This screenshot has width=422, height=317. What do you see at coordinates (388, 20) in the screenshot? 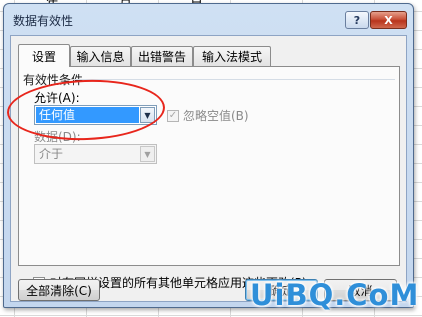
I see `close-button: X` at bounding box center [388, 20].